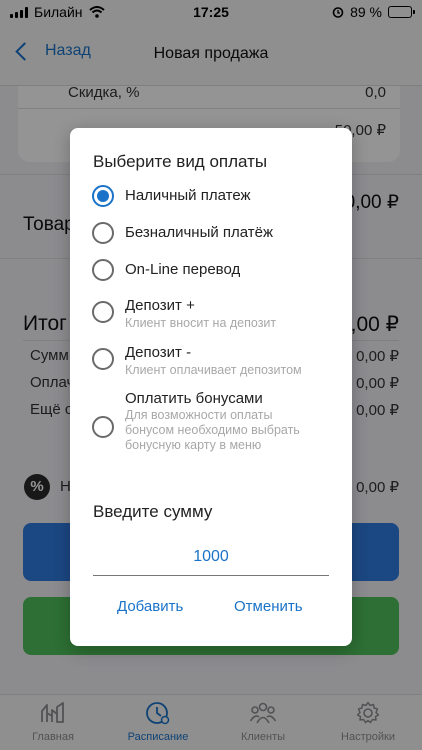  I want to click on option-description: Клиент оплачивает депозитом, so click(213, 370).